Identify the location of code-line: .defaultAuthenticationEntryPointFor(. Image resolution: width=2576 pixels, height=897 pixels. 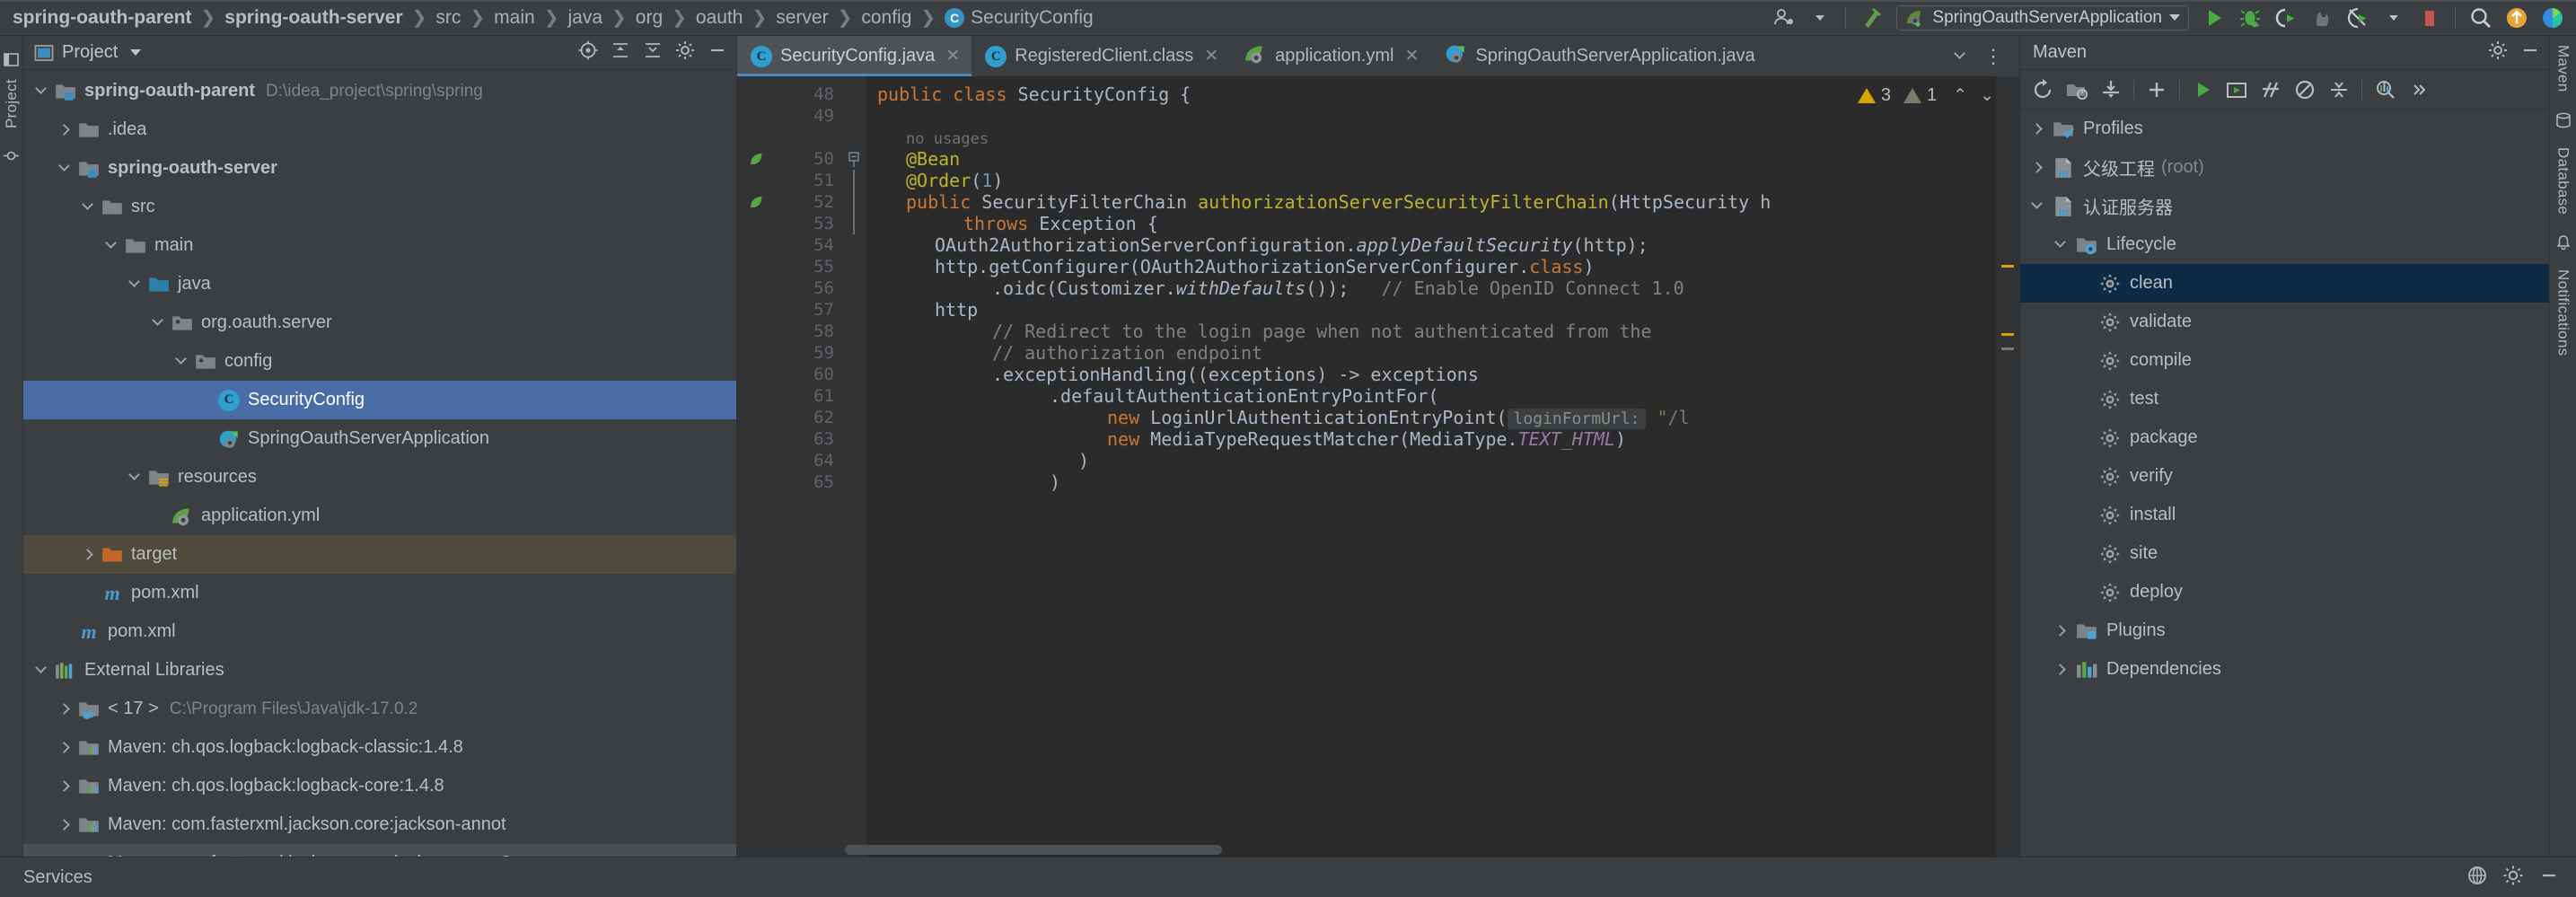
(1442, 396).